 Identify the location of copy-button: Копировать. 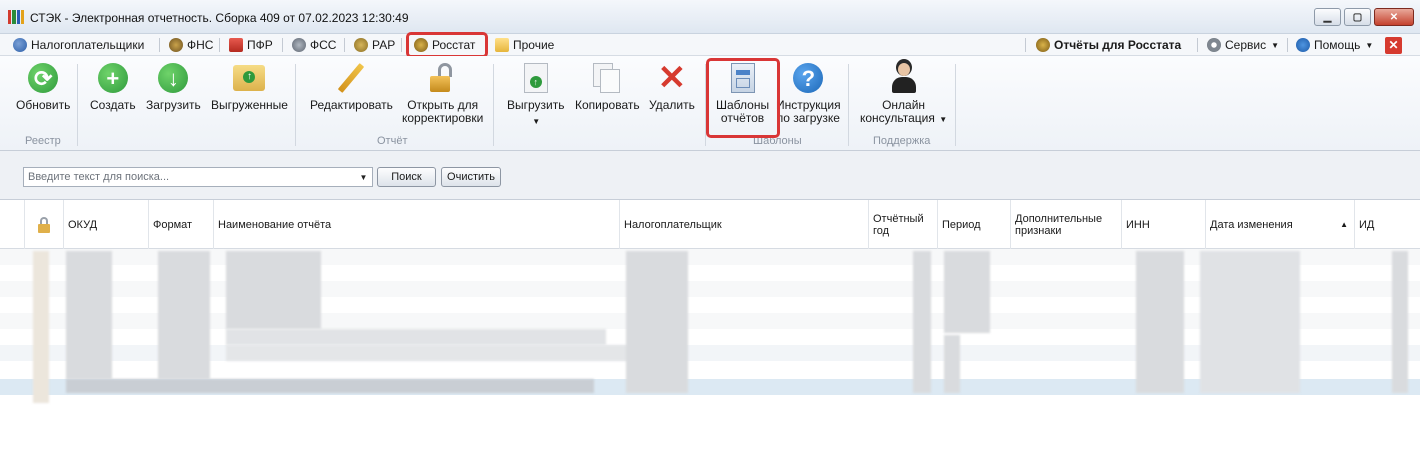
(607, 86).